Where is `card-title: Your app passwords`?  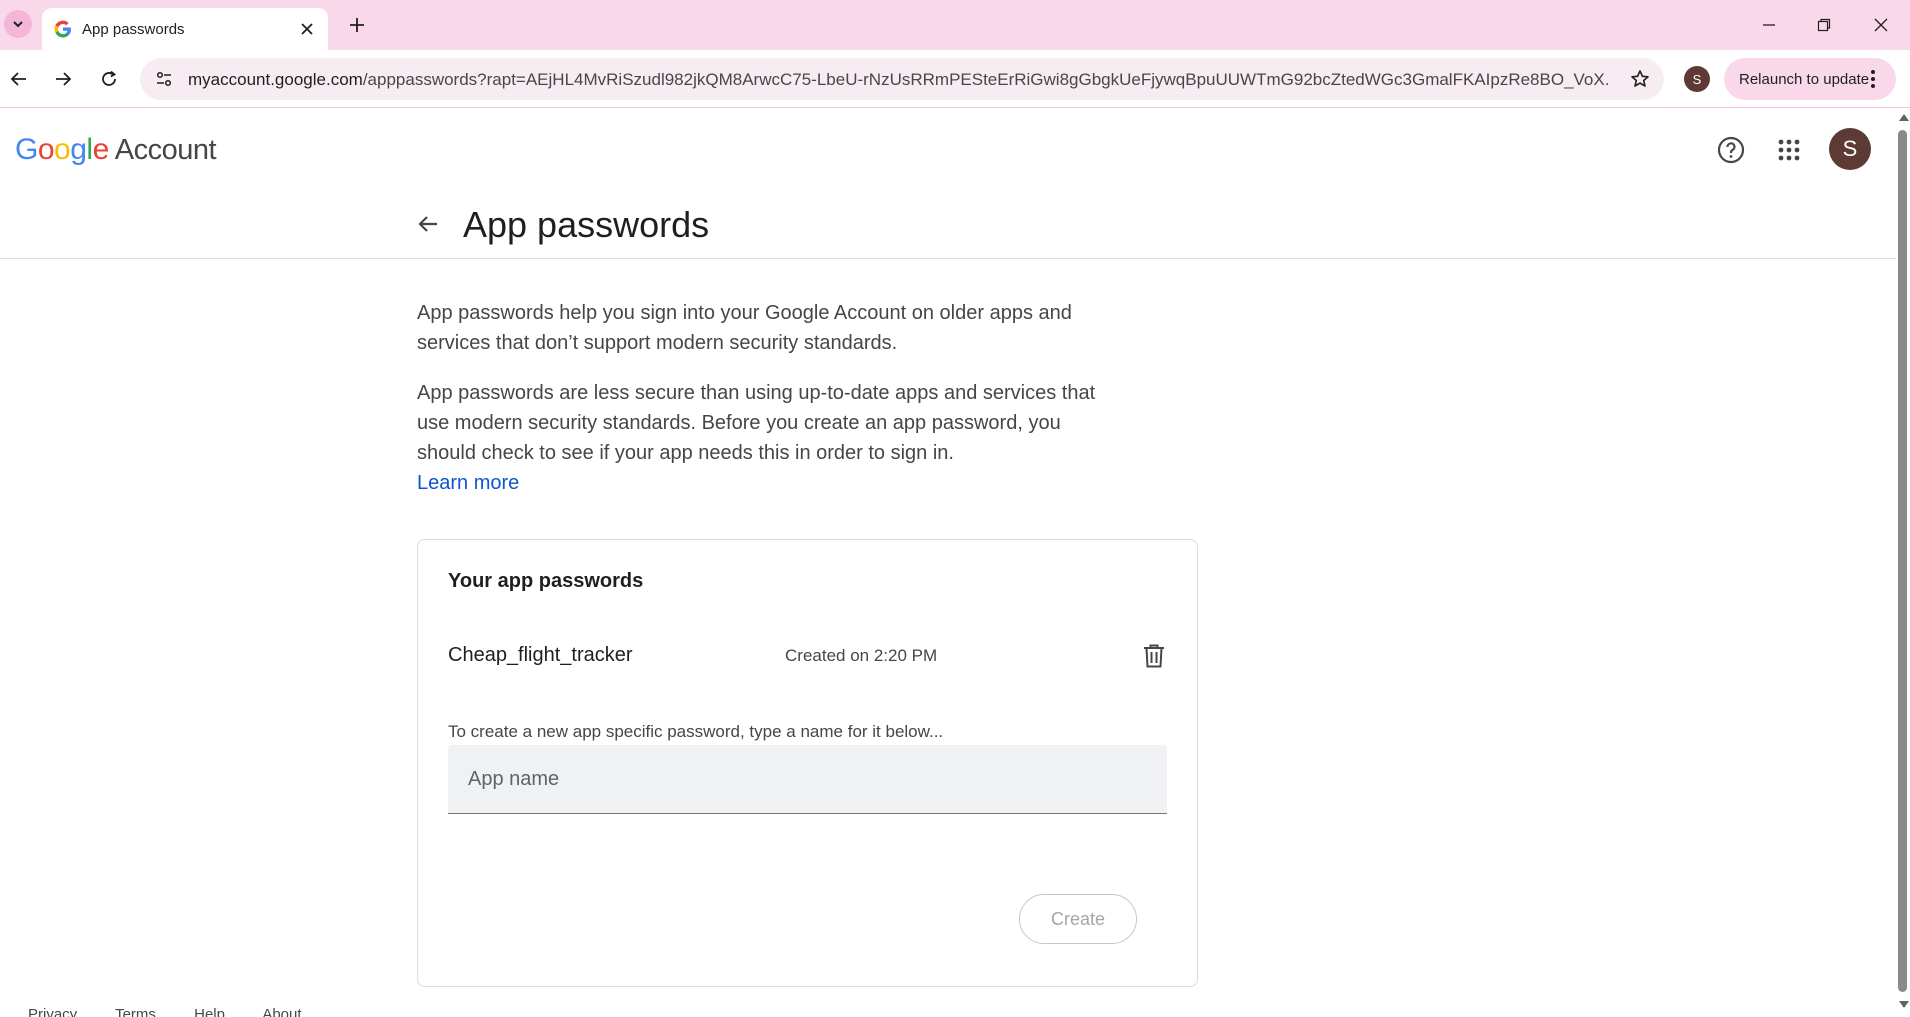
card-title: Your app passwords is located at coordinates (546, 581).